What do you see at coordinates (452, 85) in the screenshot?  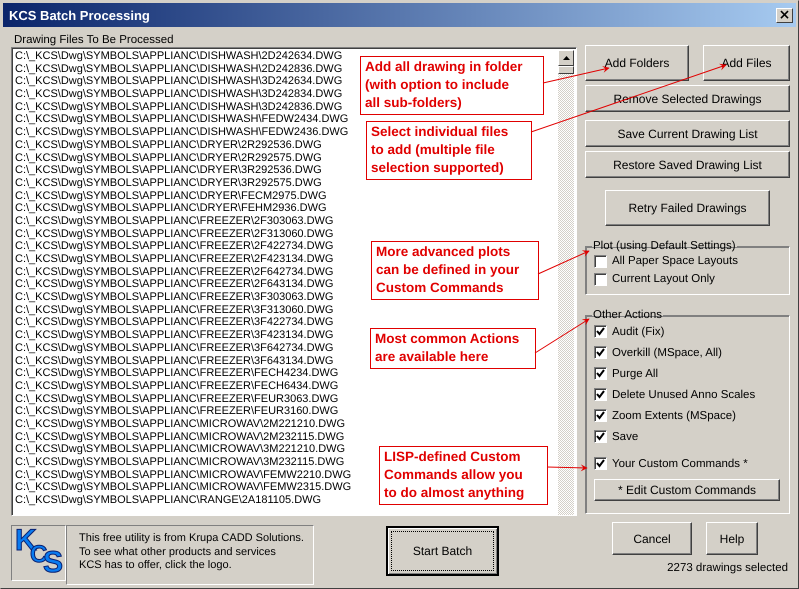 I see `callout: Add all drawing in folder (with option to include all sub-folders)` at bounding box center [452, 85].